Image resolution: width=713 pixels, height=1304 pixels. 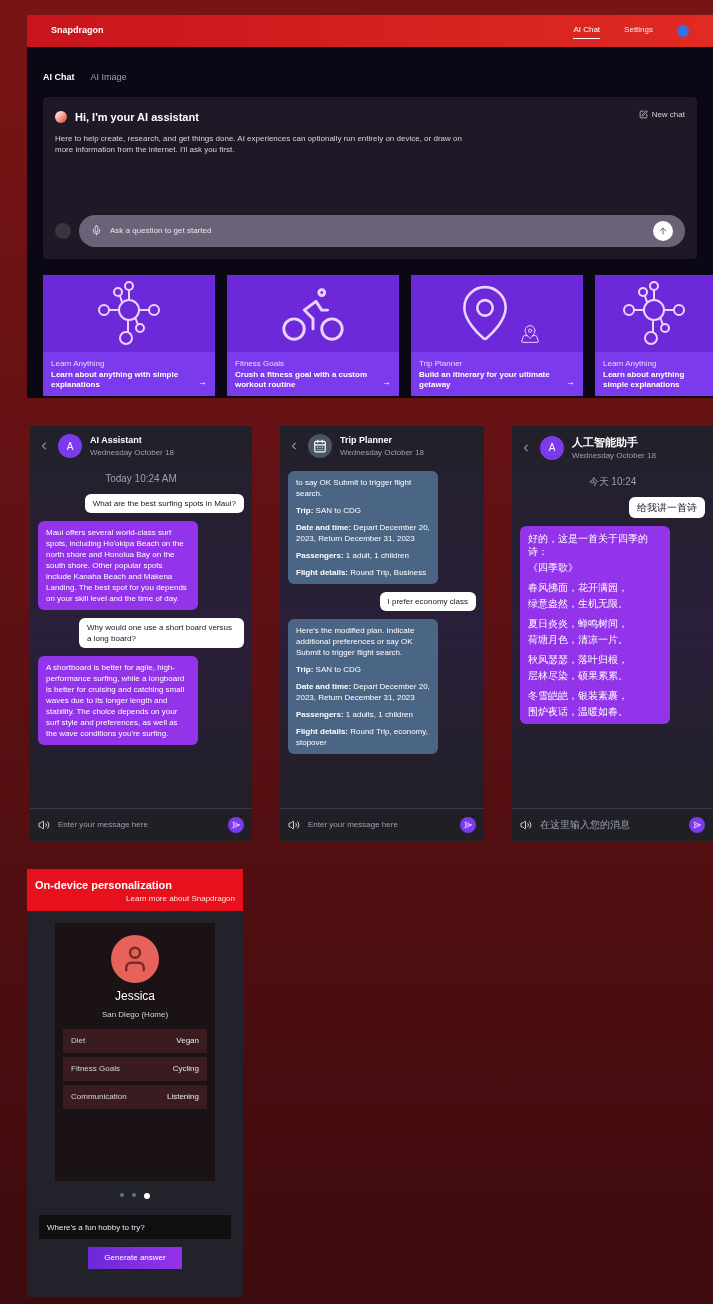 What do you see at coordinates (141, 479) in the screenshot?
I see `timestamp: Today 10:24 AM` at bounding box center [141, 479].